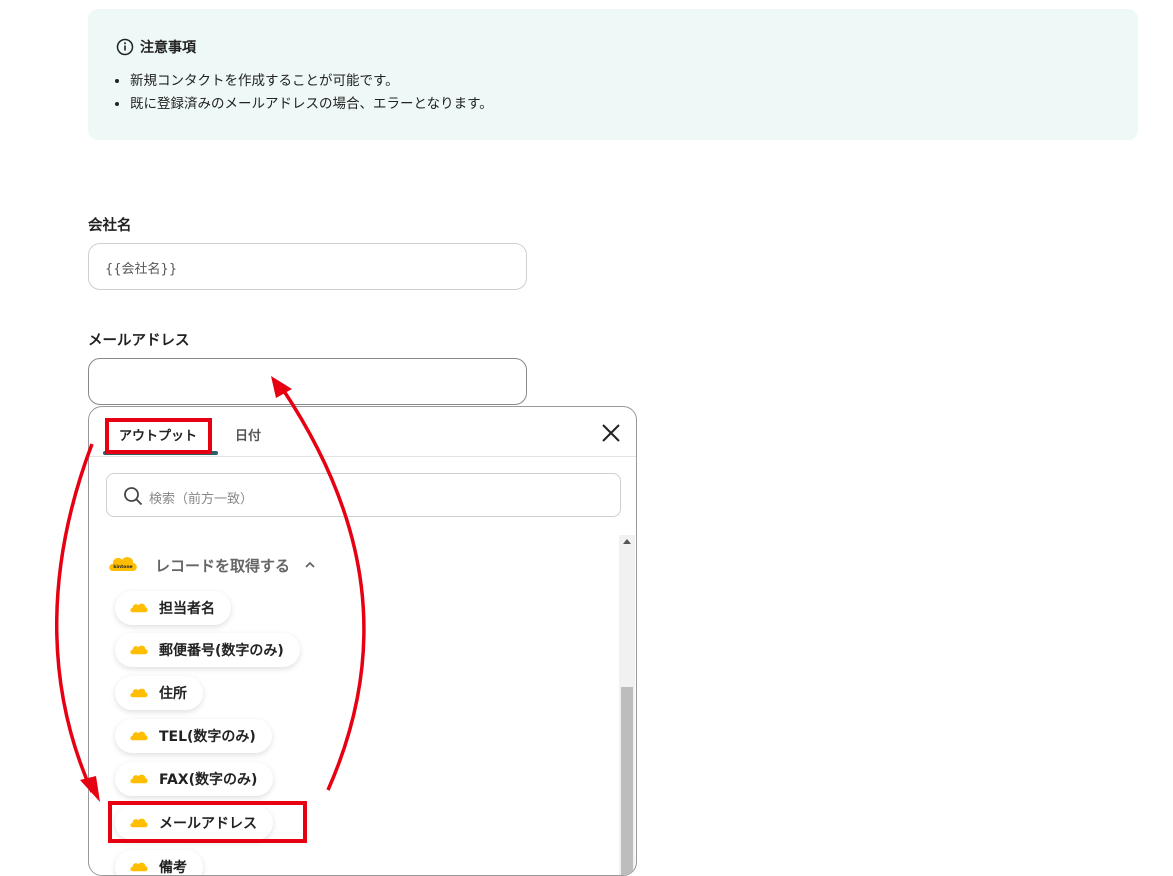  I want to click on list-item-tanto: 担当者名, so click(173, 608).